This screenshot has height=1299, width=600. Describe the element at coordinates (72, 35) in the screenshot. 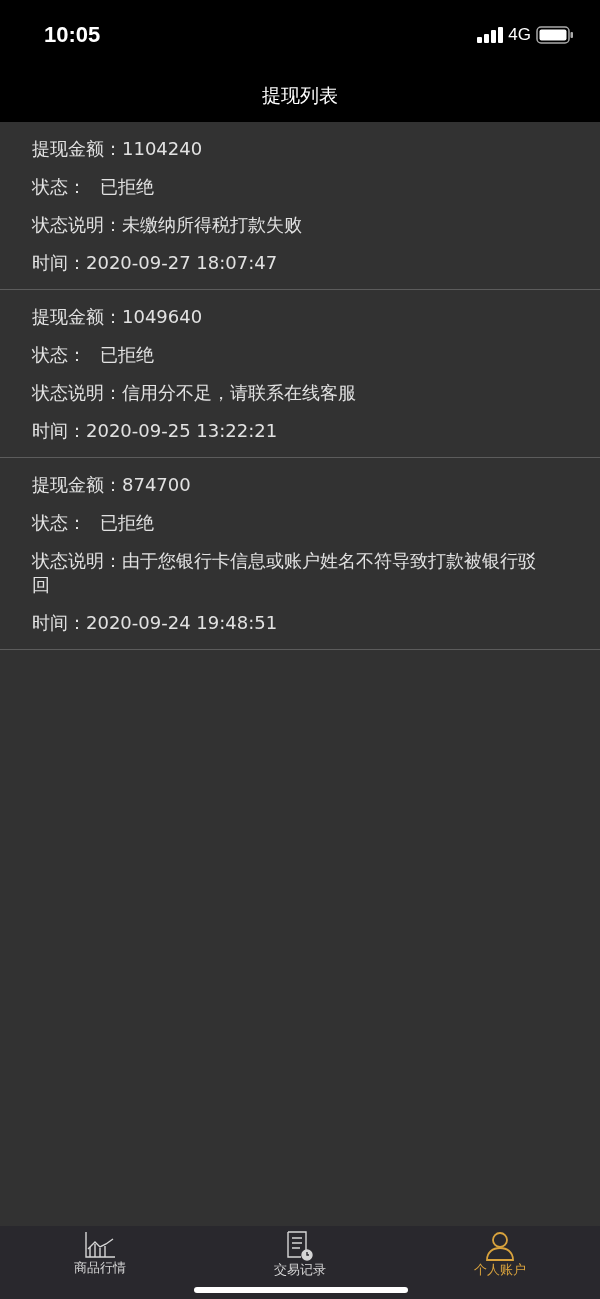

I see `status-time: 10:05` at that location.